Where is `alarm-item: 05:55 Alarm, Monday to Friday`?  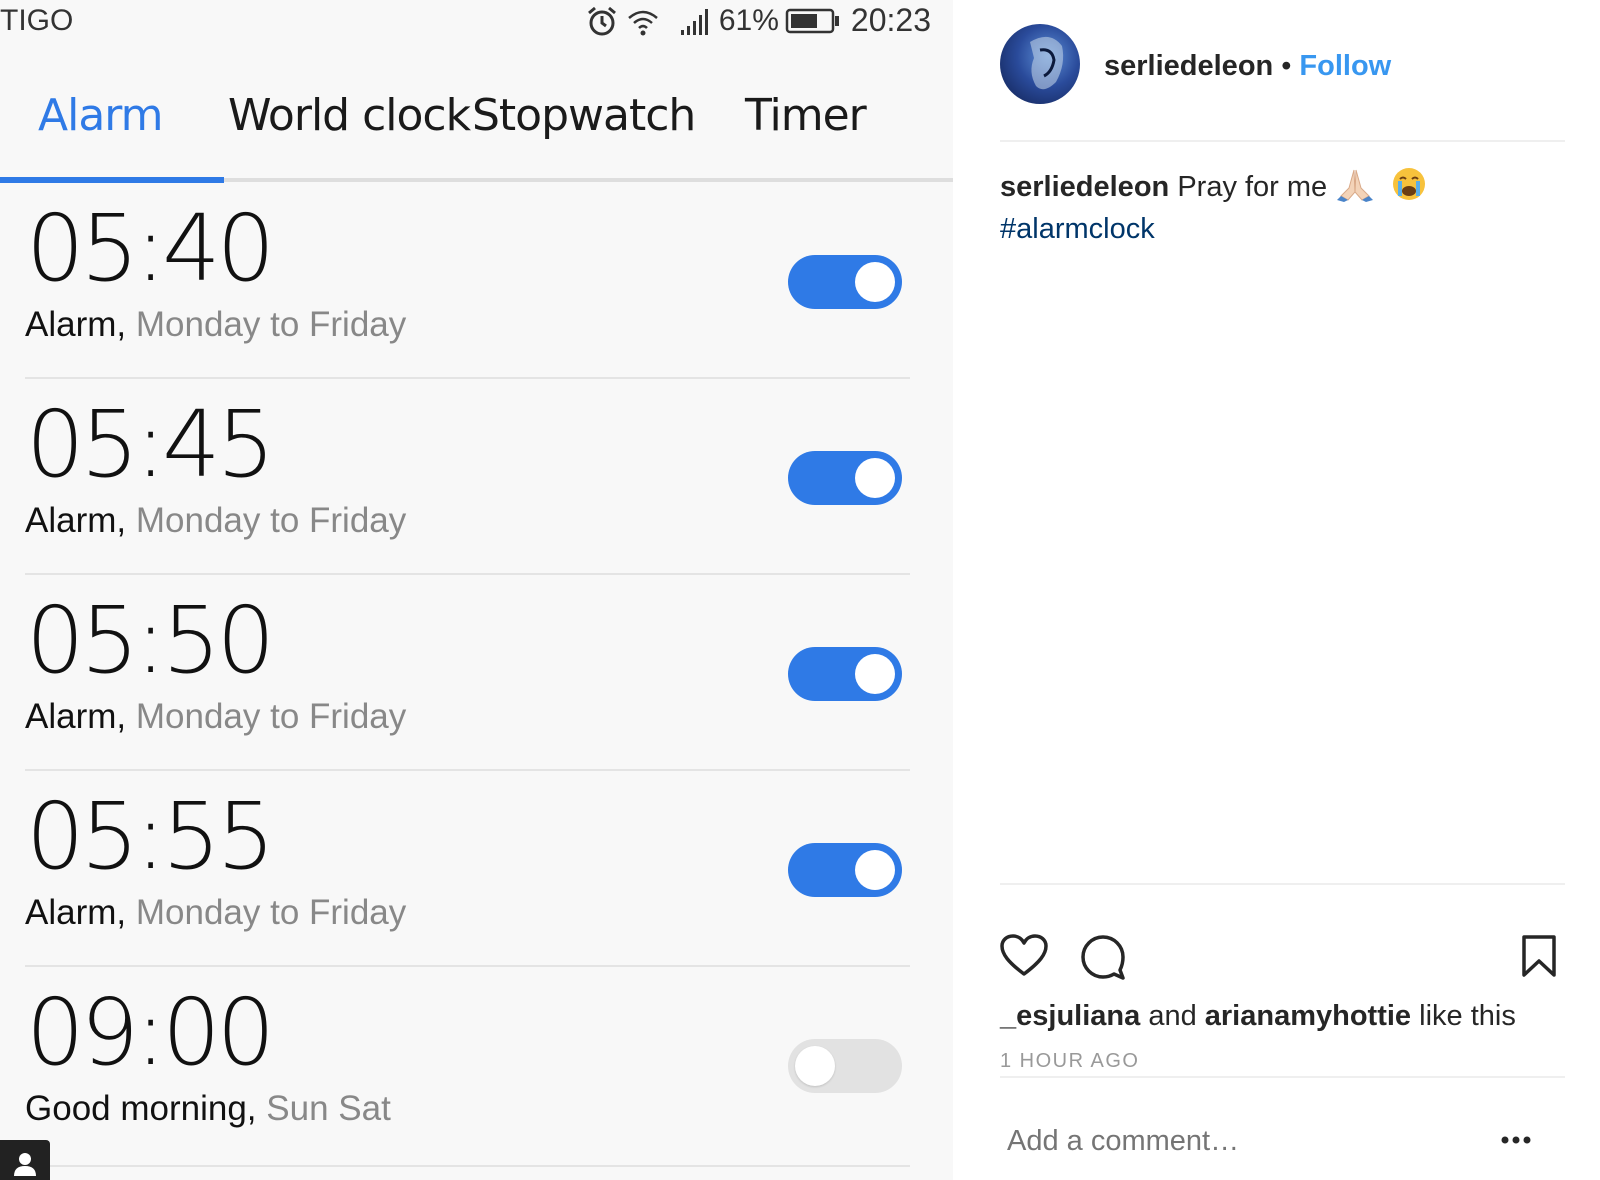 alarm-item: 05:55 Alarm, Monday to Friday is located at coordinates (476, 869).